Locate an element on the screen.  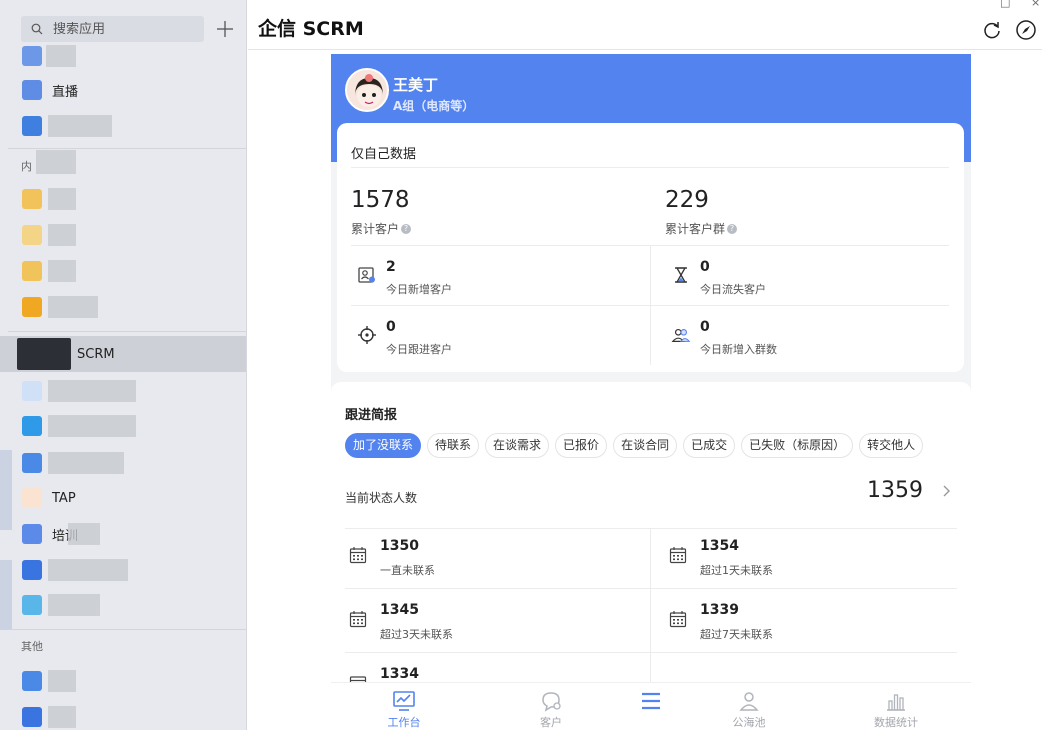
scrm-logo-icon is located at coordinates (44, 354).